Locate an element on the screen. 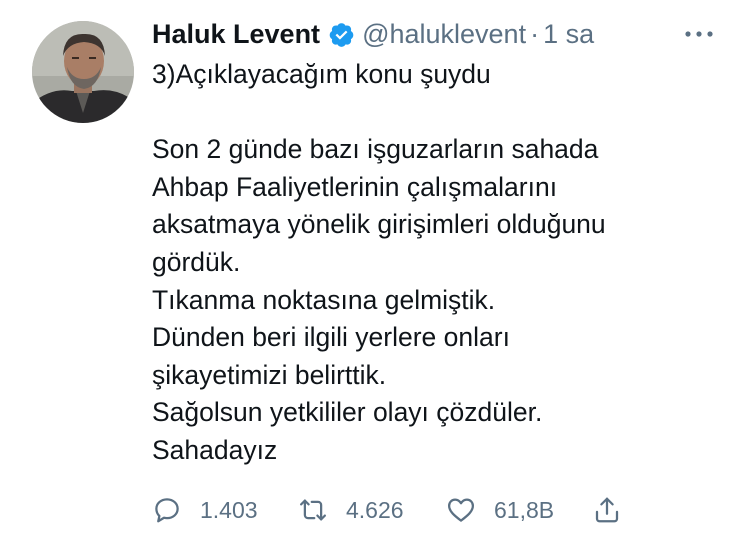  reply-count: 1.403 is located at coordinates (229, 509).